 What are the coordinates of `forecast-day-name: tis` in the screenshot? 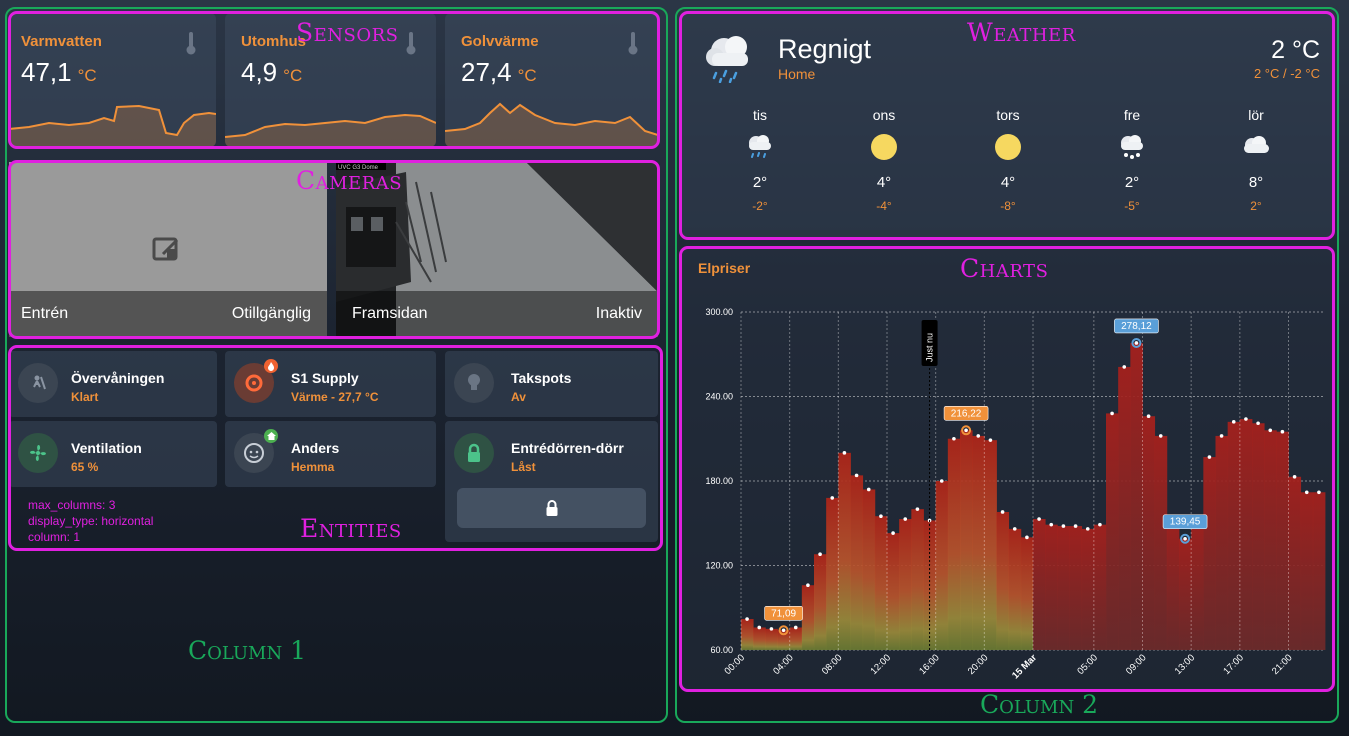 It's located at (760, 115).